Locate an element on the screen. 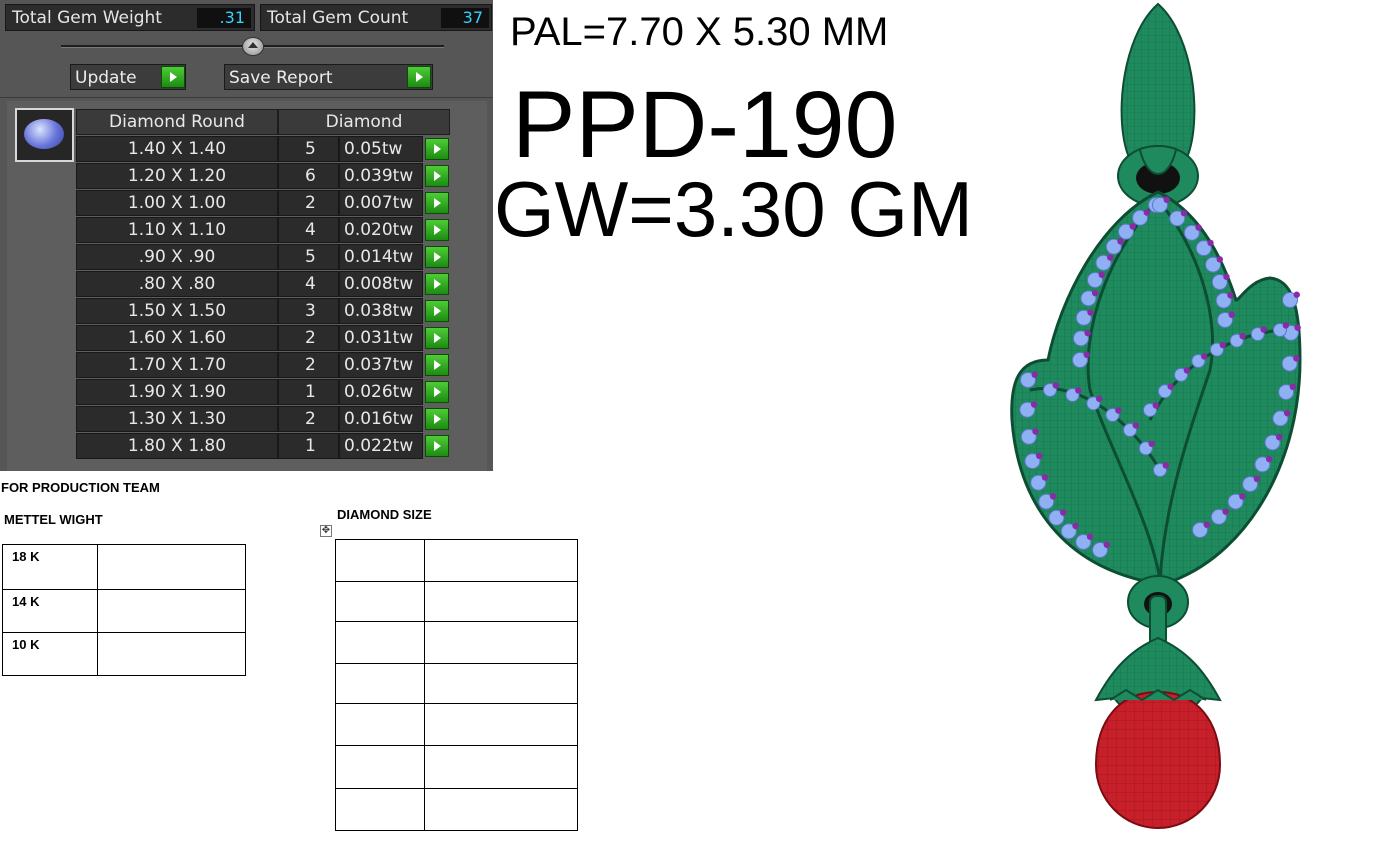  gem-size-cell: 1.10 X 1.10 is located at coordinates (177, 230).